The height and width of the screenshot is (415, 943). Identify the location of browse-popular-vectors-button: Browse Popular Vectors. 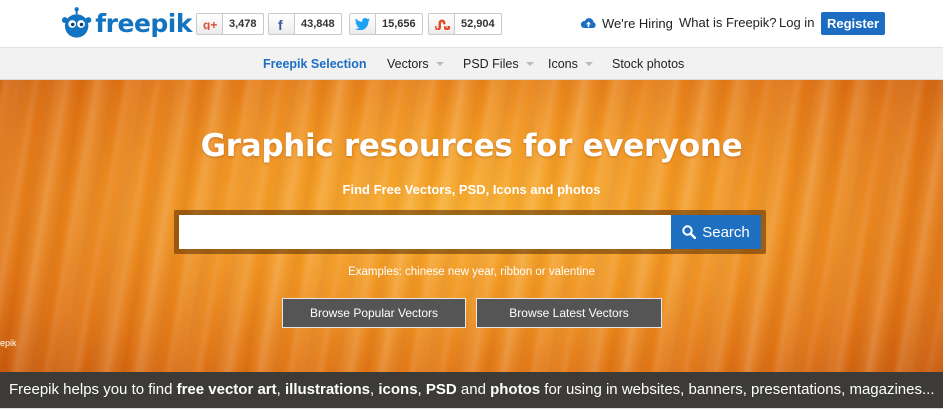
(374, 313).